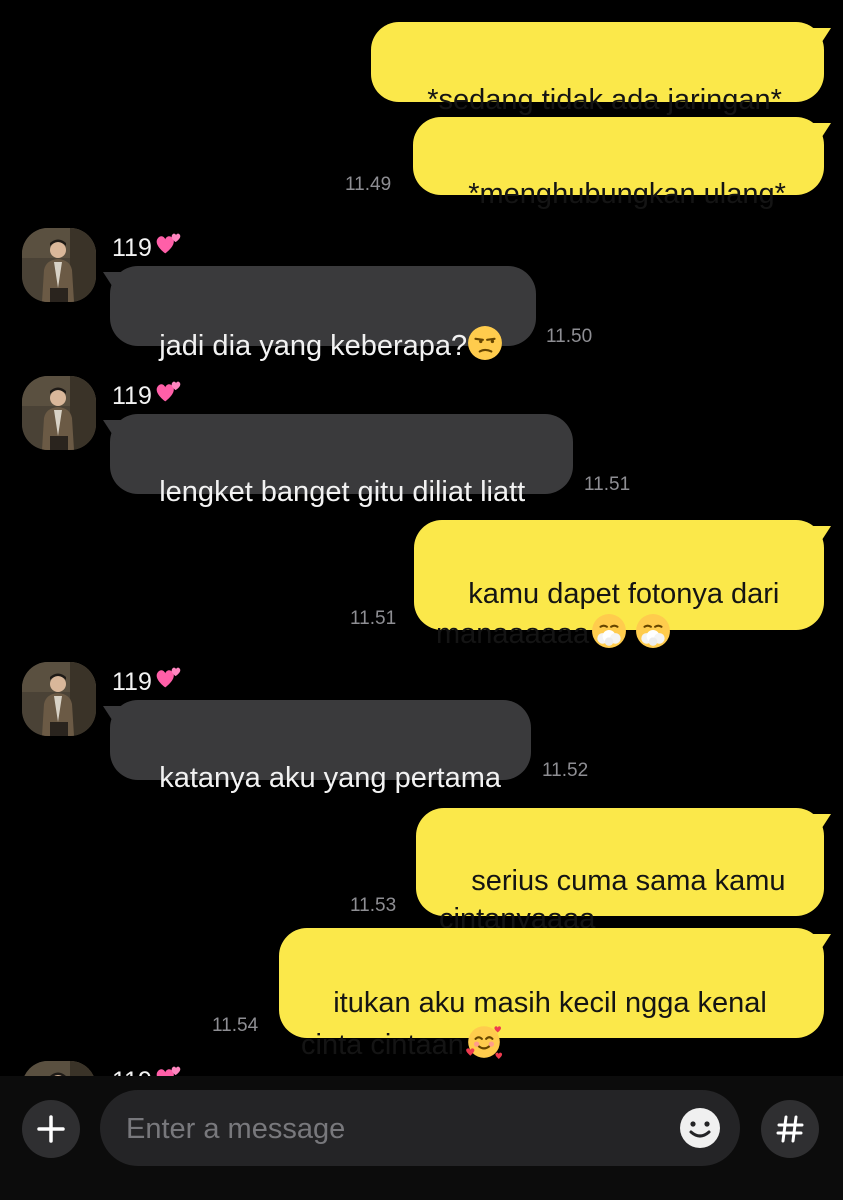 Image resolution: width=843 pixels, height=1200 pixels. What do you see at coordinates (396, 1129) in the screenshot?
I see `message-input` at bounding box center [396, 1129].